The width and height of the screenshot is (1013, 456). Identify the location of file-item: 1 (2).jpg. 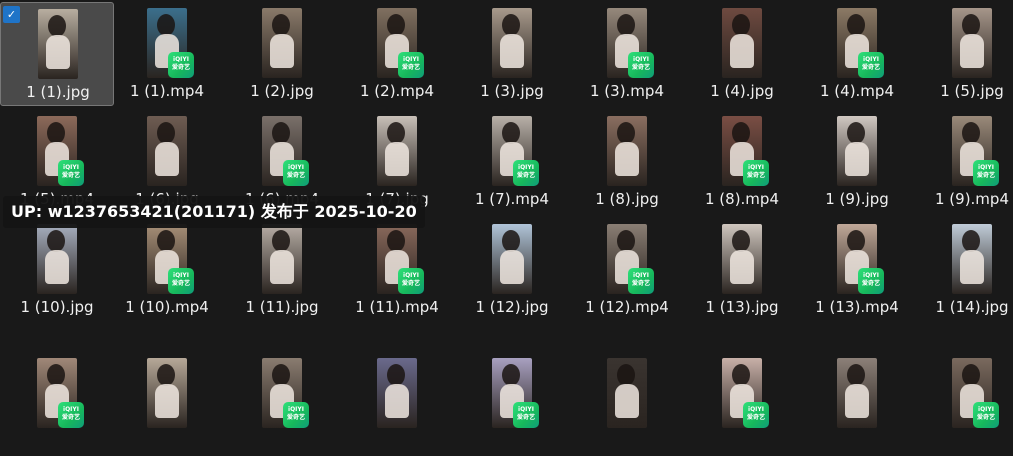
(282, 54).